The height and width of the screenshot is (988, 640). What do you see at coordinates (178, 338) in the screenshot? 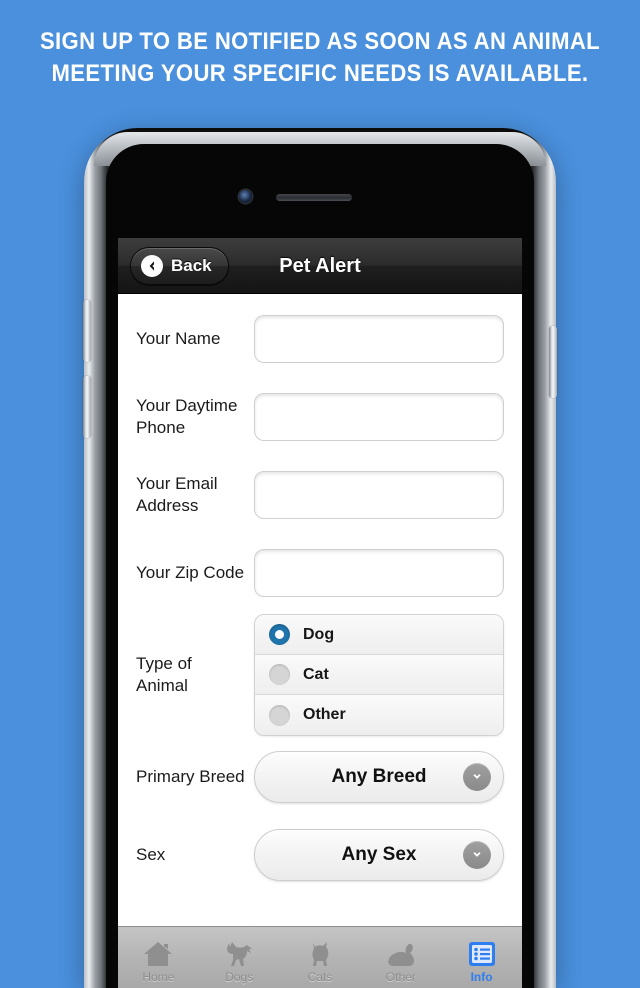
I see `label-your-name: Your Name` at bounding box center [178, 338].